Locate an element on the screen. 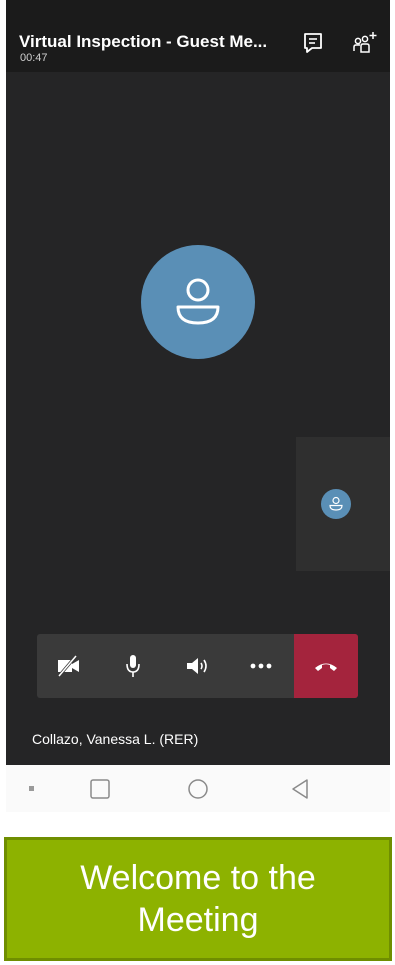  menu-icon is located at coordinates (31, 788).